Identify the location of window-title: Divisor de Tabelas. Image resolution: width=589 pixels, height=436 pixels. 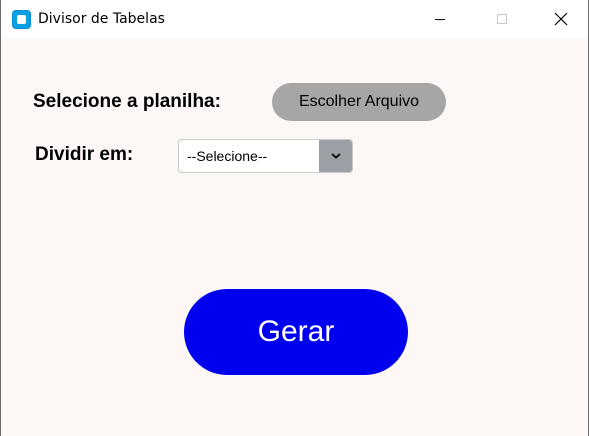
(101, 19).